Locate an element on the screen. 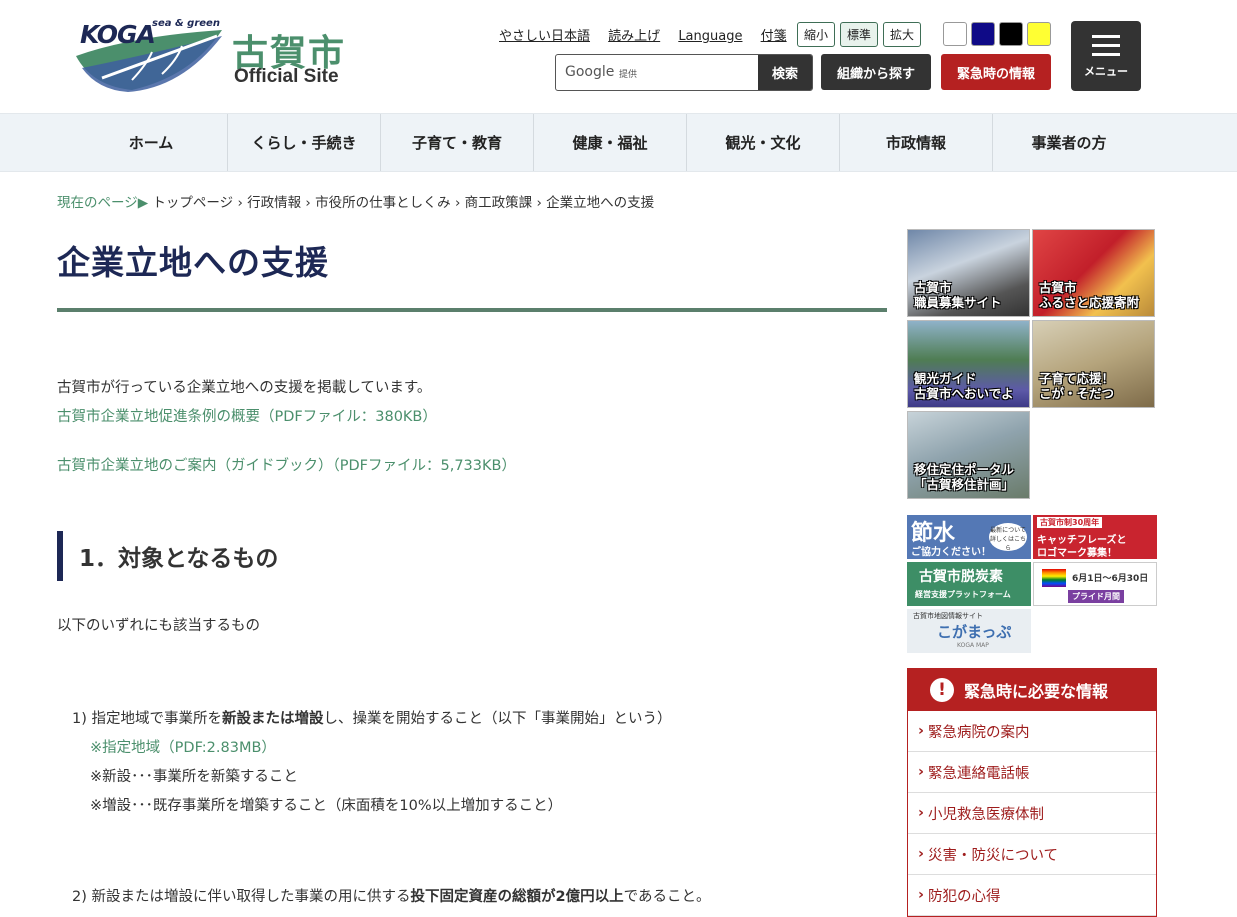  breadcrumb-item: トップページ is located at coordinates (192, 203).